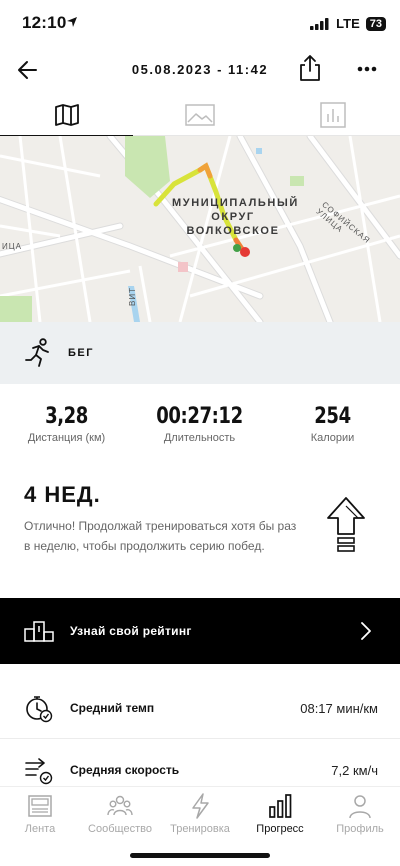  I want to click on metric-average-speed-label: Средняя скорость, so click(125, 770).